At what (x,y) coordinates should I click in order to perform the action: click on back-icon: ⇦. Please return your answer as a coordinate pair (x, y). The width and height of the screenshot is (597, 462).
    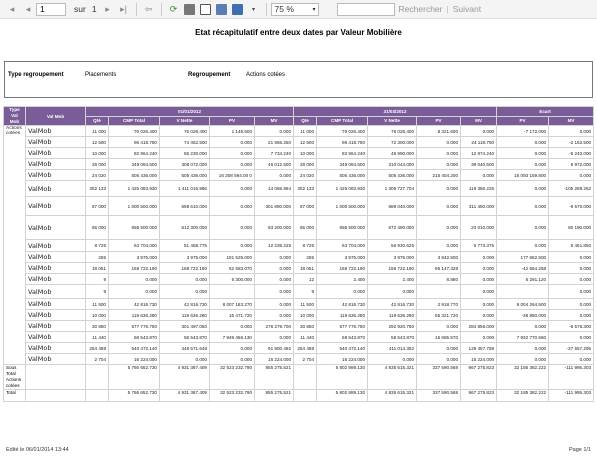
    Looking at the image, I should click on (149, 9).